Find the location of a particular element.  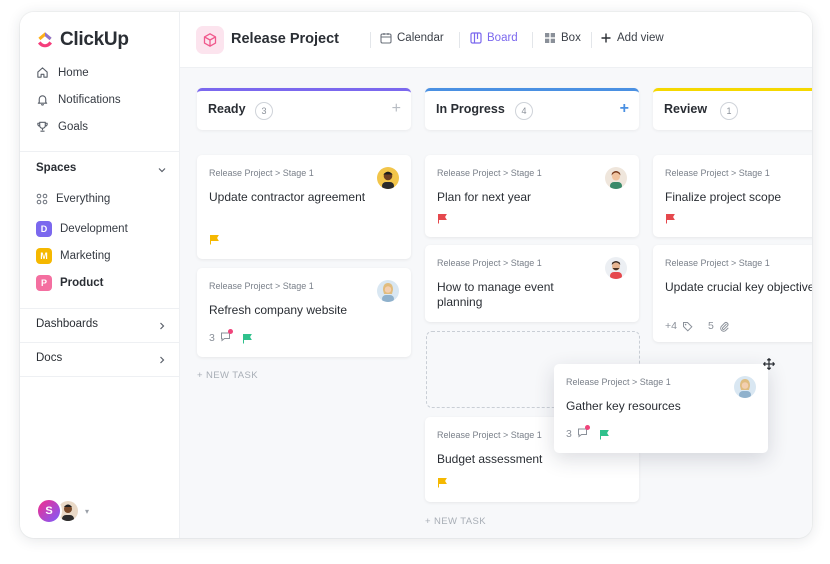

nav-goals: Goals is located at coordinates (62, 126).